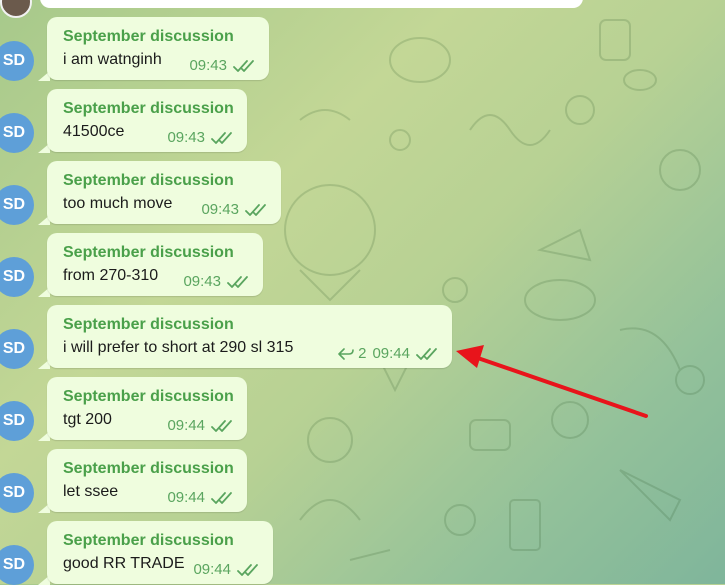  I want to click on message-bubble: September discussion let ssee 09:44, so click(147, 480).